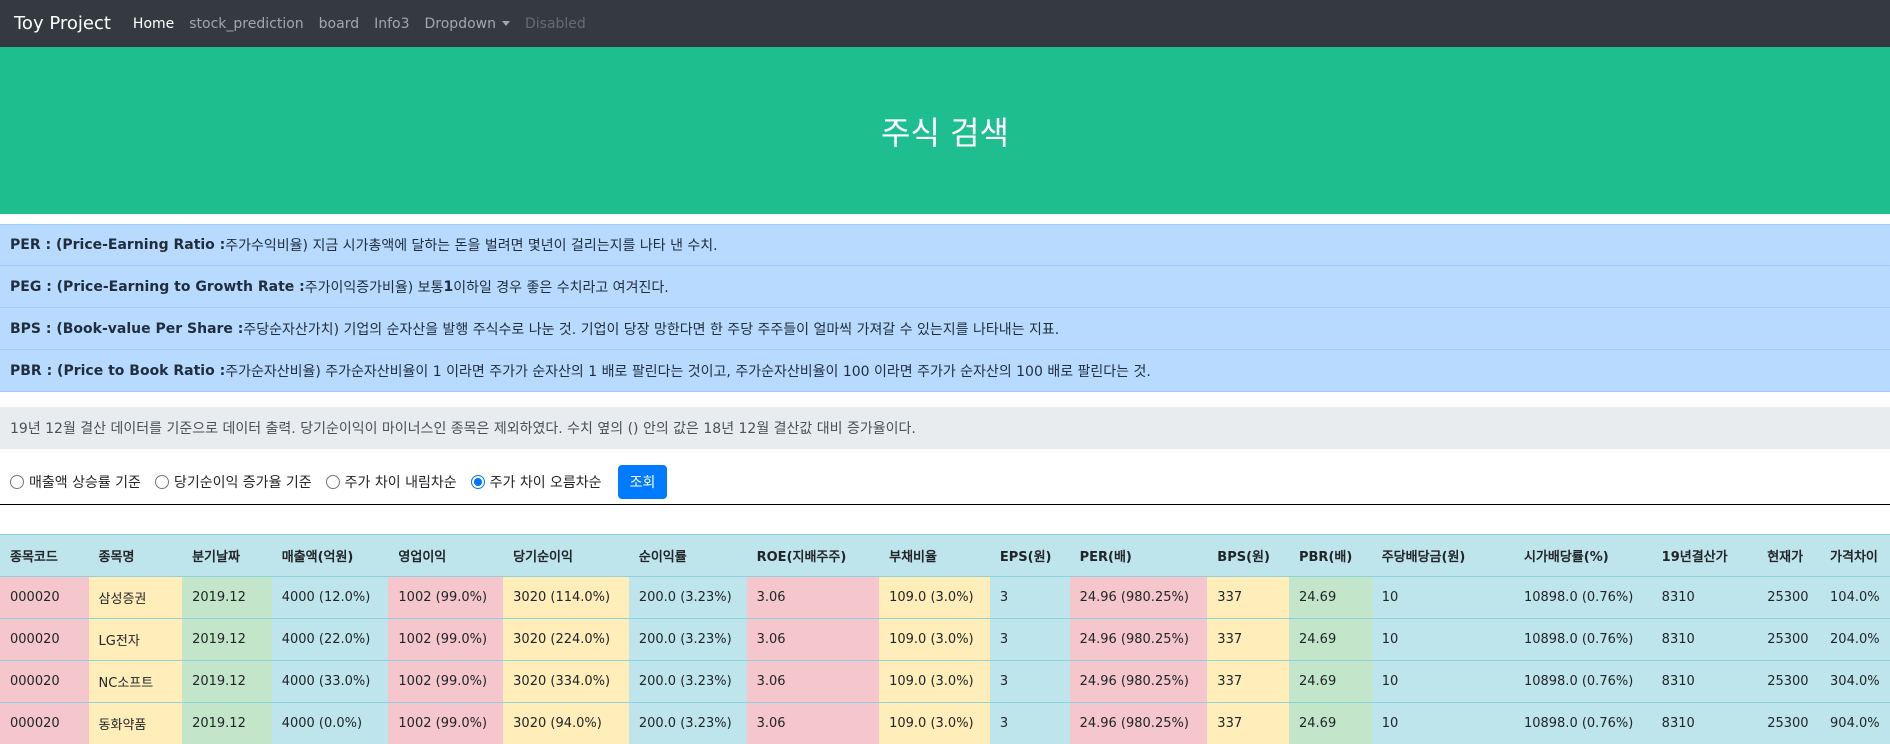 The width and height of the screenshot is (1890, 744). I want to click on nav-link-stock-prediction: stock_prediction, so click(246, 24).